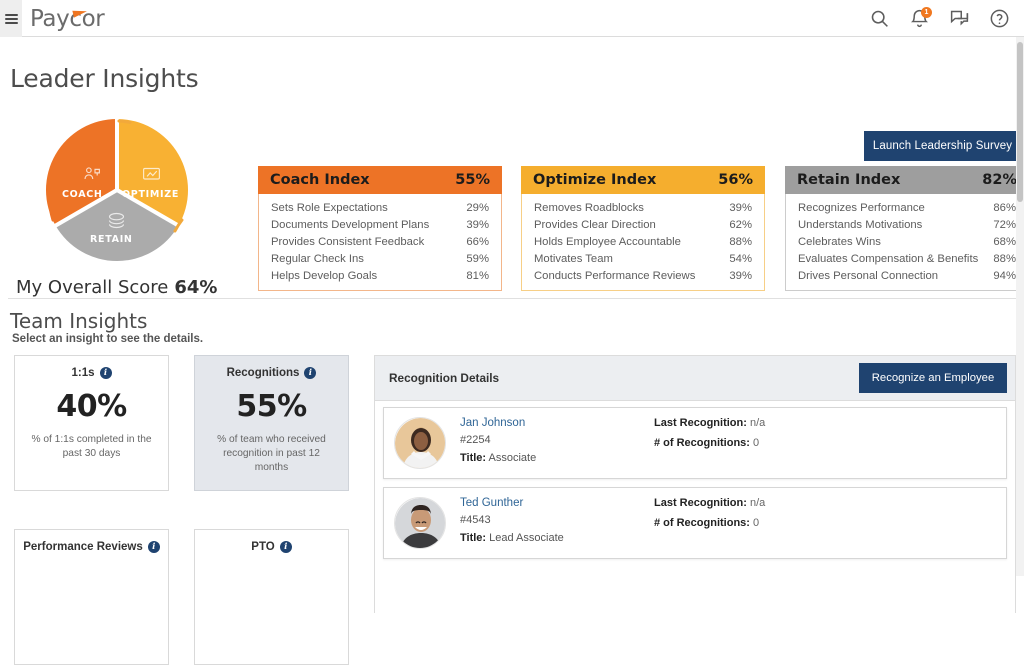 This screenshot has width=1024, height=665. Describe the element at coordinates (83, 373) in the screenshot. I see `tile-title: 1:1s` at that location.